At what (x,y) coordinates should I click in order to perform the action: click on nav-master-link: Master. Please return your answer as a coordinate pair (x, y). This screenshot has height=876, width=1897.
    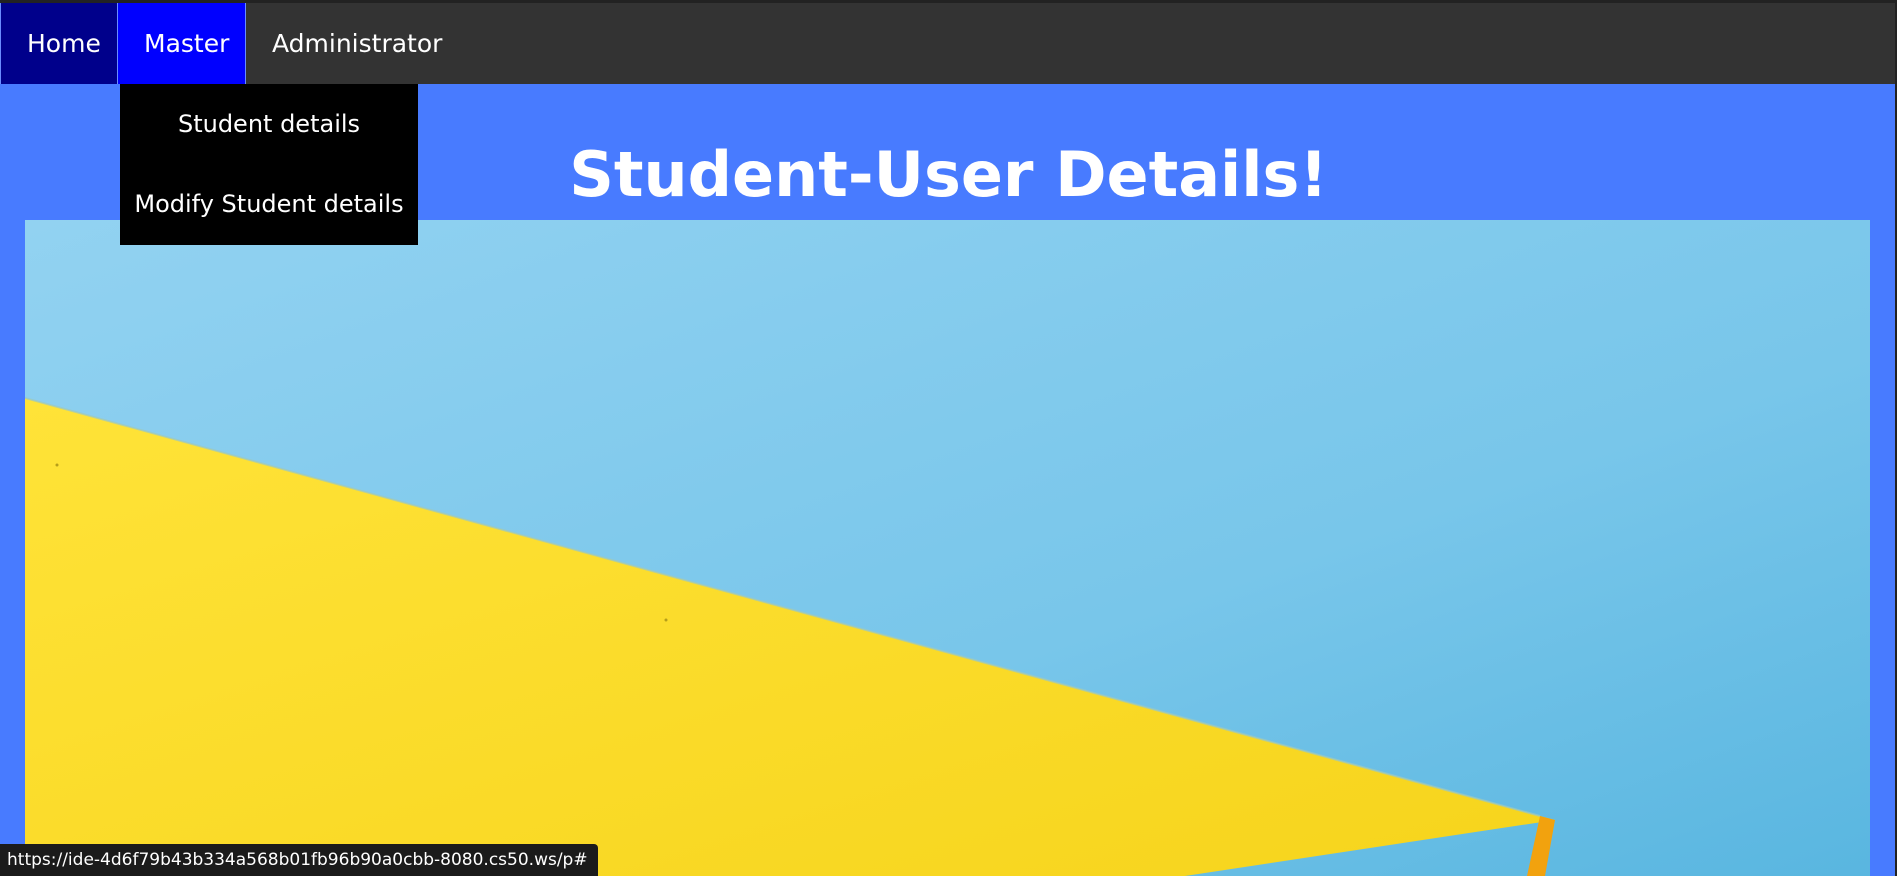
    Looking at the image, I should click on (182, 43).